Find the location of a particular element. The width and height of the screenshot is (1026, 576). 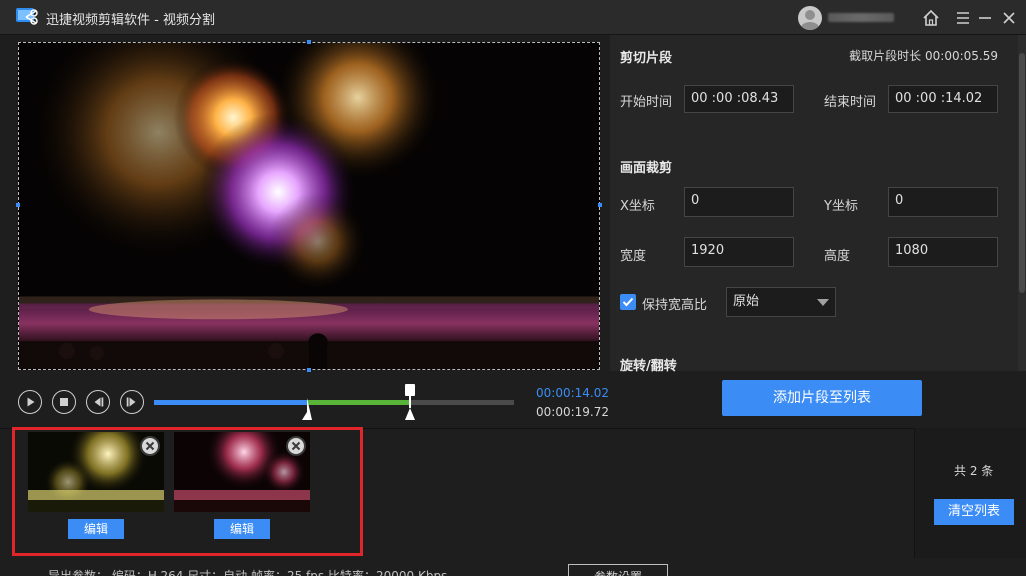

add-segment-button: 添加片段至列表 is located at coordinates (822, 398).